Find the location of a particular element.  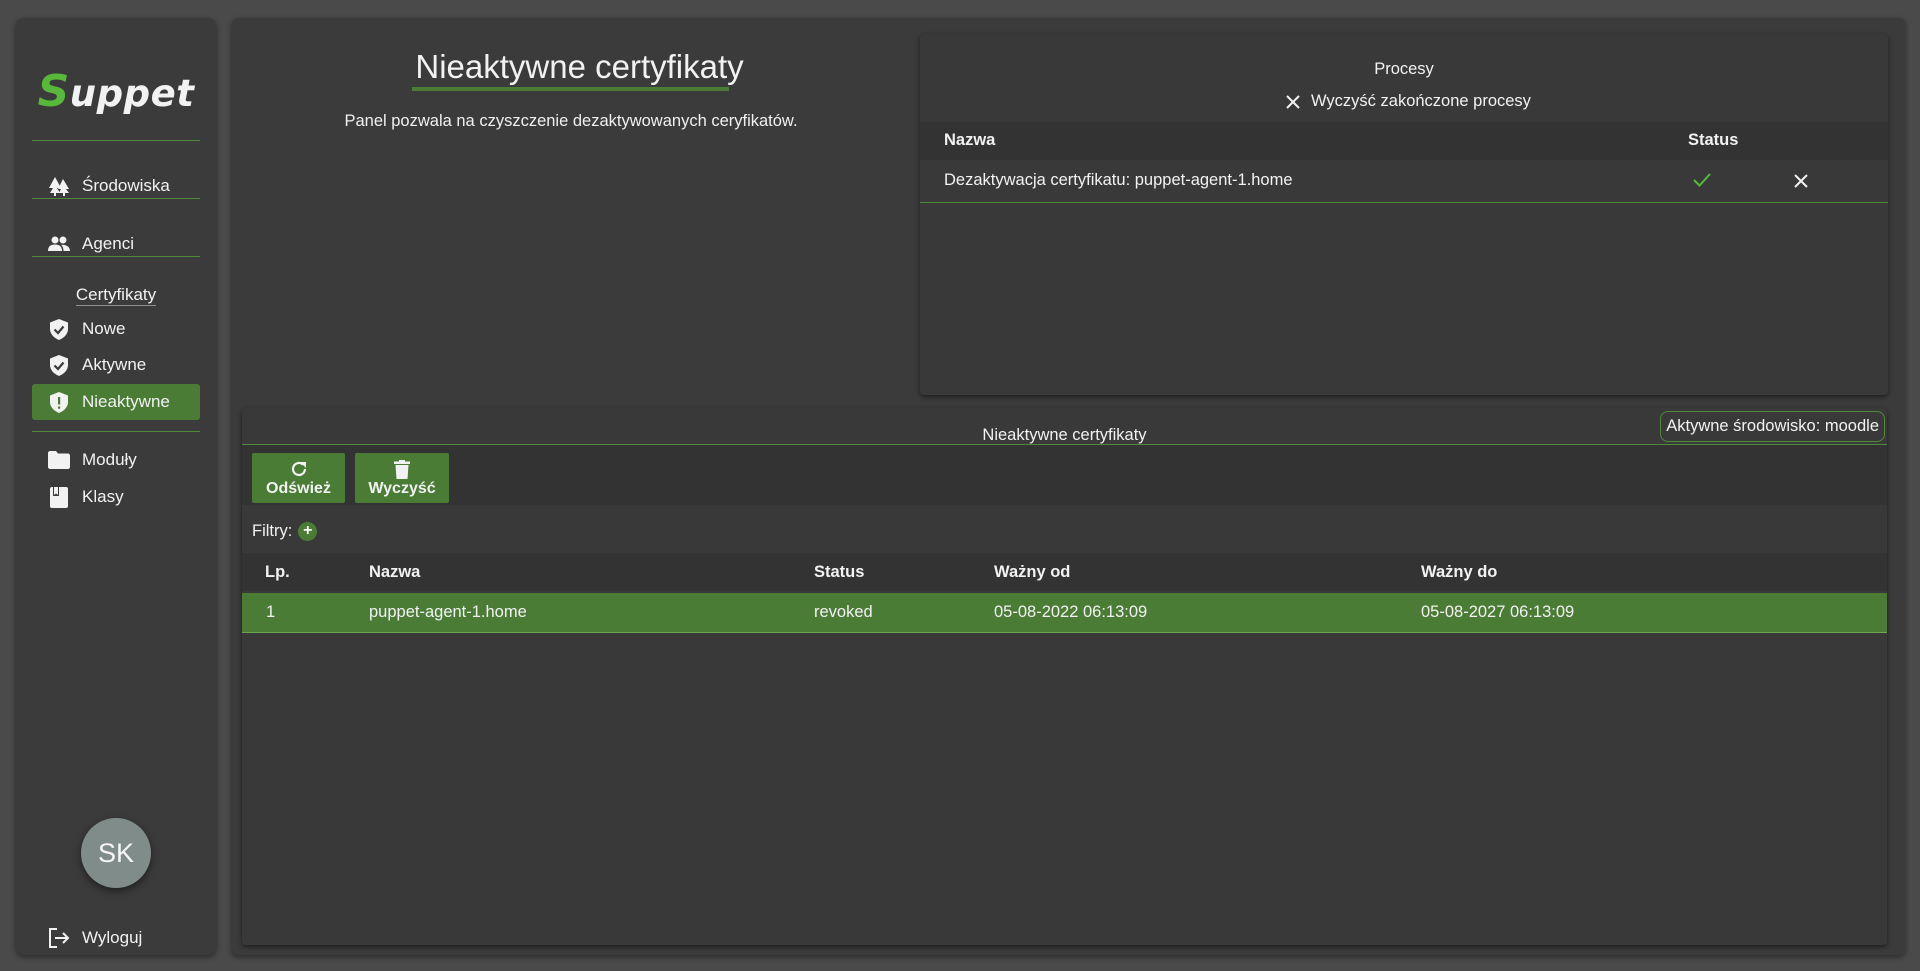

shield-alert-icon is located at coordinates (59, 402).